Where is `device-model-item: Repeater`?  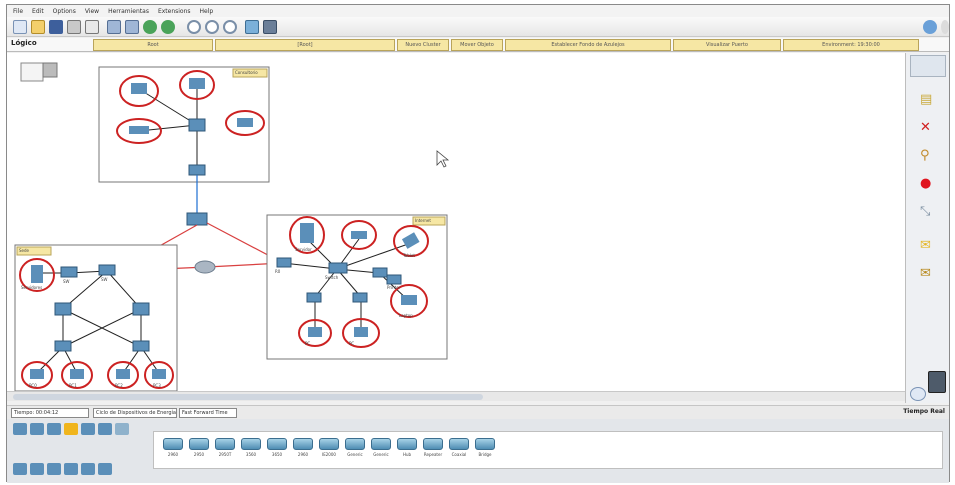 device-model-item: Repeater is located at coordinates (433, 447).